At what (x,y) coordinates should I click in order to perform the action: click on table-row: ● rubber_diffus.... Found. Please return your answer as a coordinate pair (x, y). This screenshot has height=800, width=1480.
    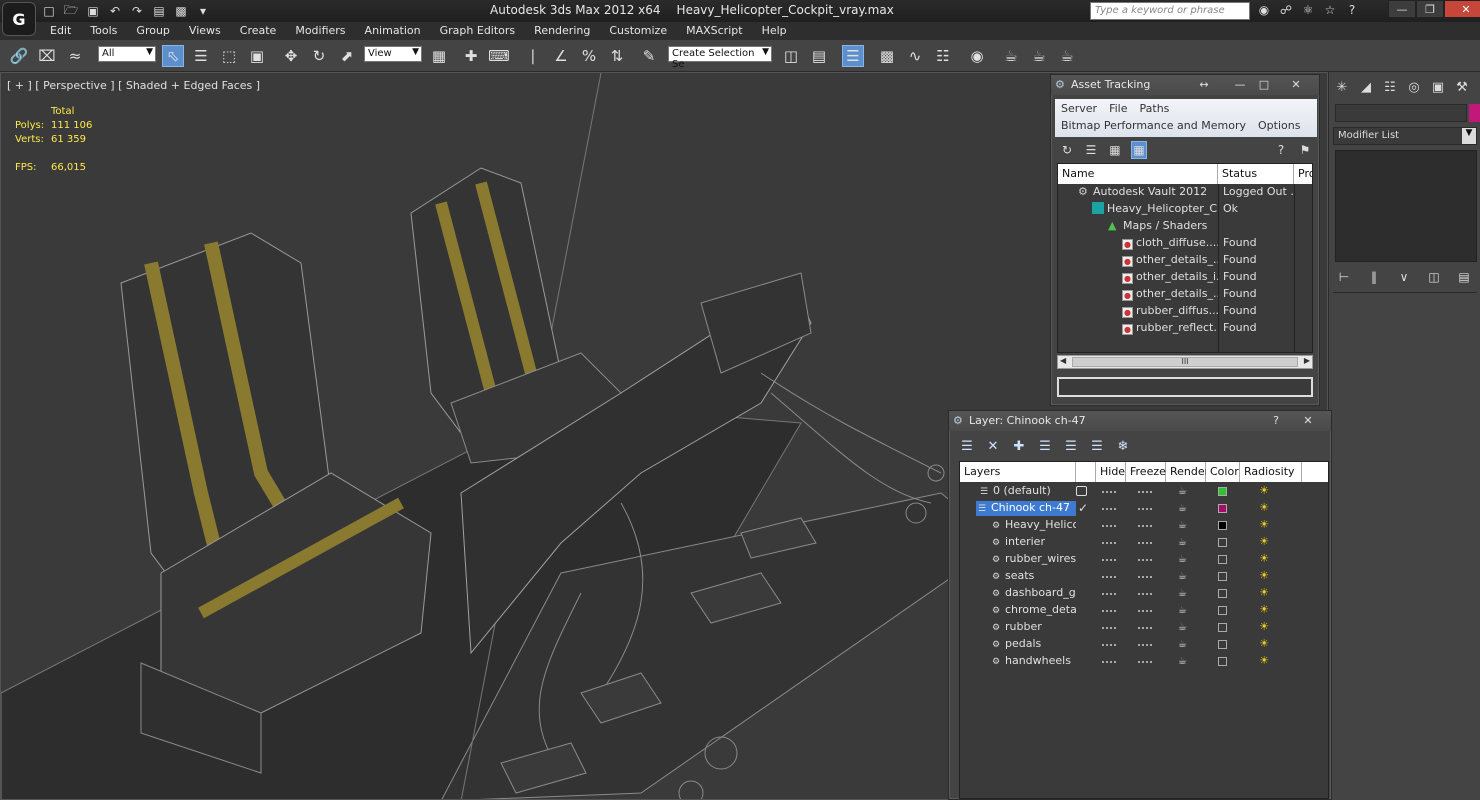
    Looking at the image, I should click on (1185, 311).